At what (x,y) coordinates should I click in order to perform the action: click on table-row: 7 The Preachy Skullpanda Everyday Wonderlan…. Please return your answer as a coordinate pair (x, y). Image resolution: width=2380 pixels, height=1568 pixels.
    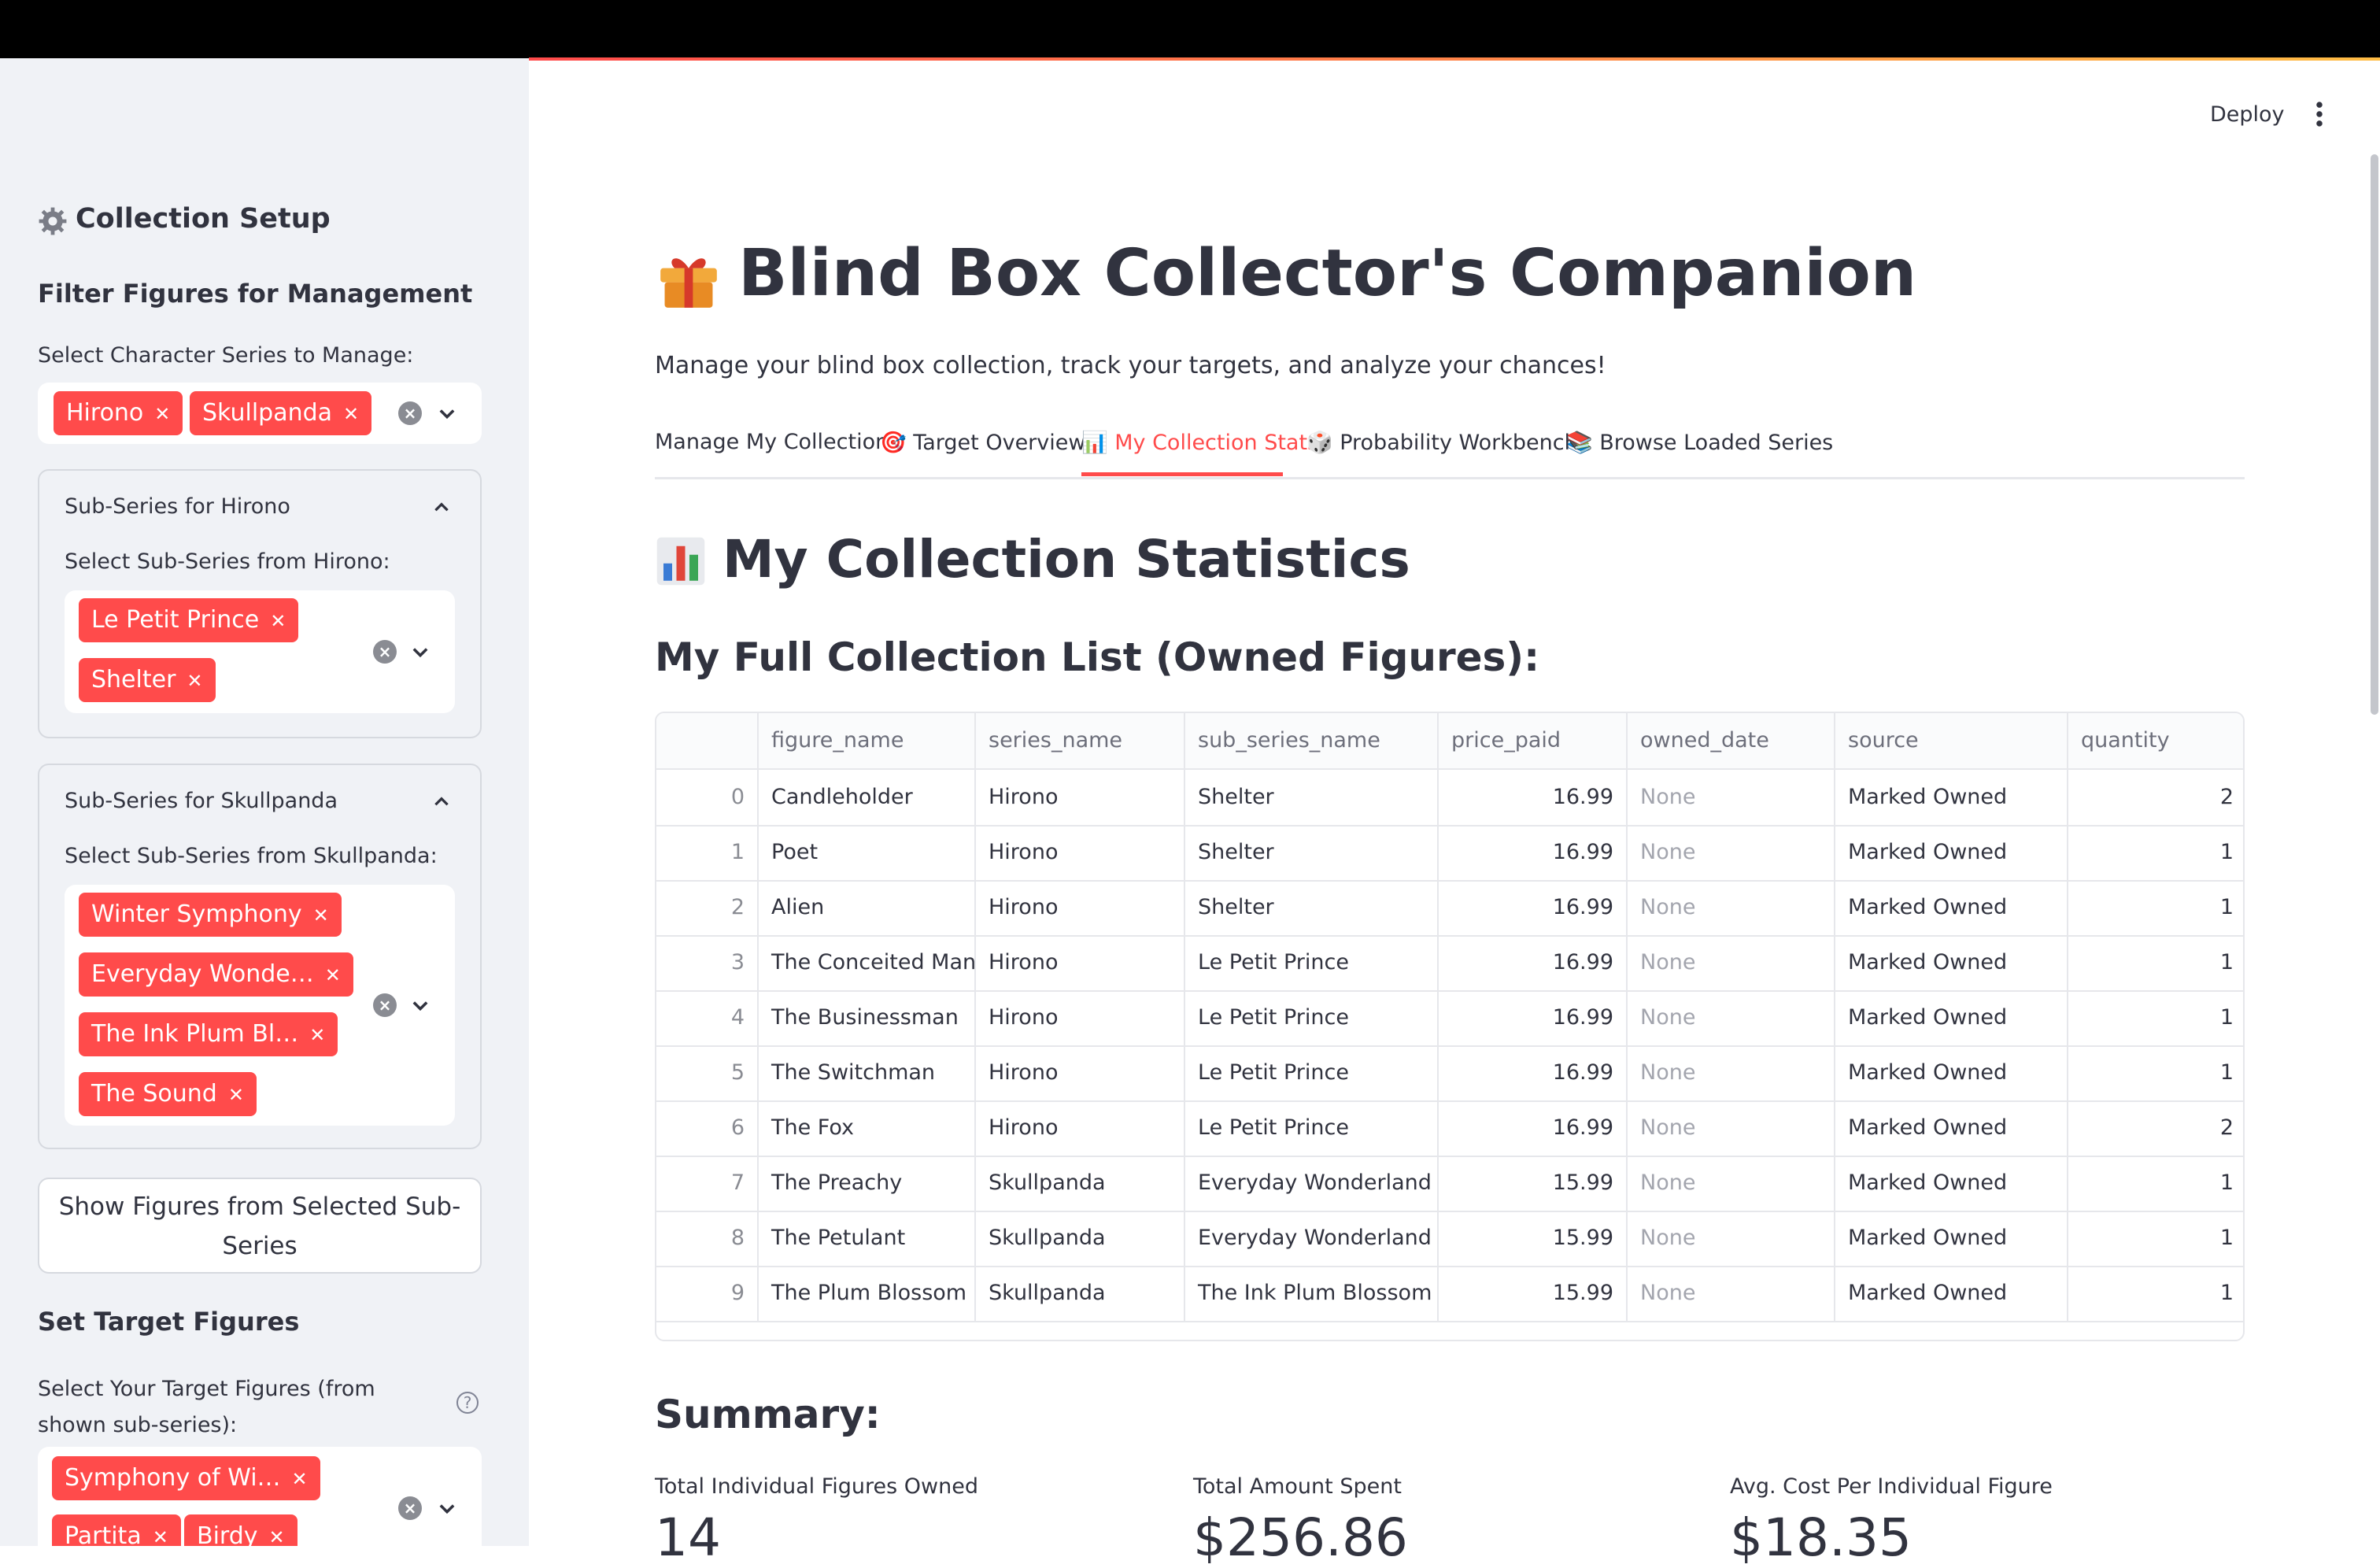
    Looking at the image, I should click on (1449, 1184).